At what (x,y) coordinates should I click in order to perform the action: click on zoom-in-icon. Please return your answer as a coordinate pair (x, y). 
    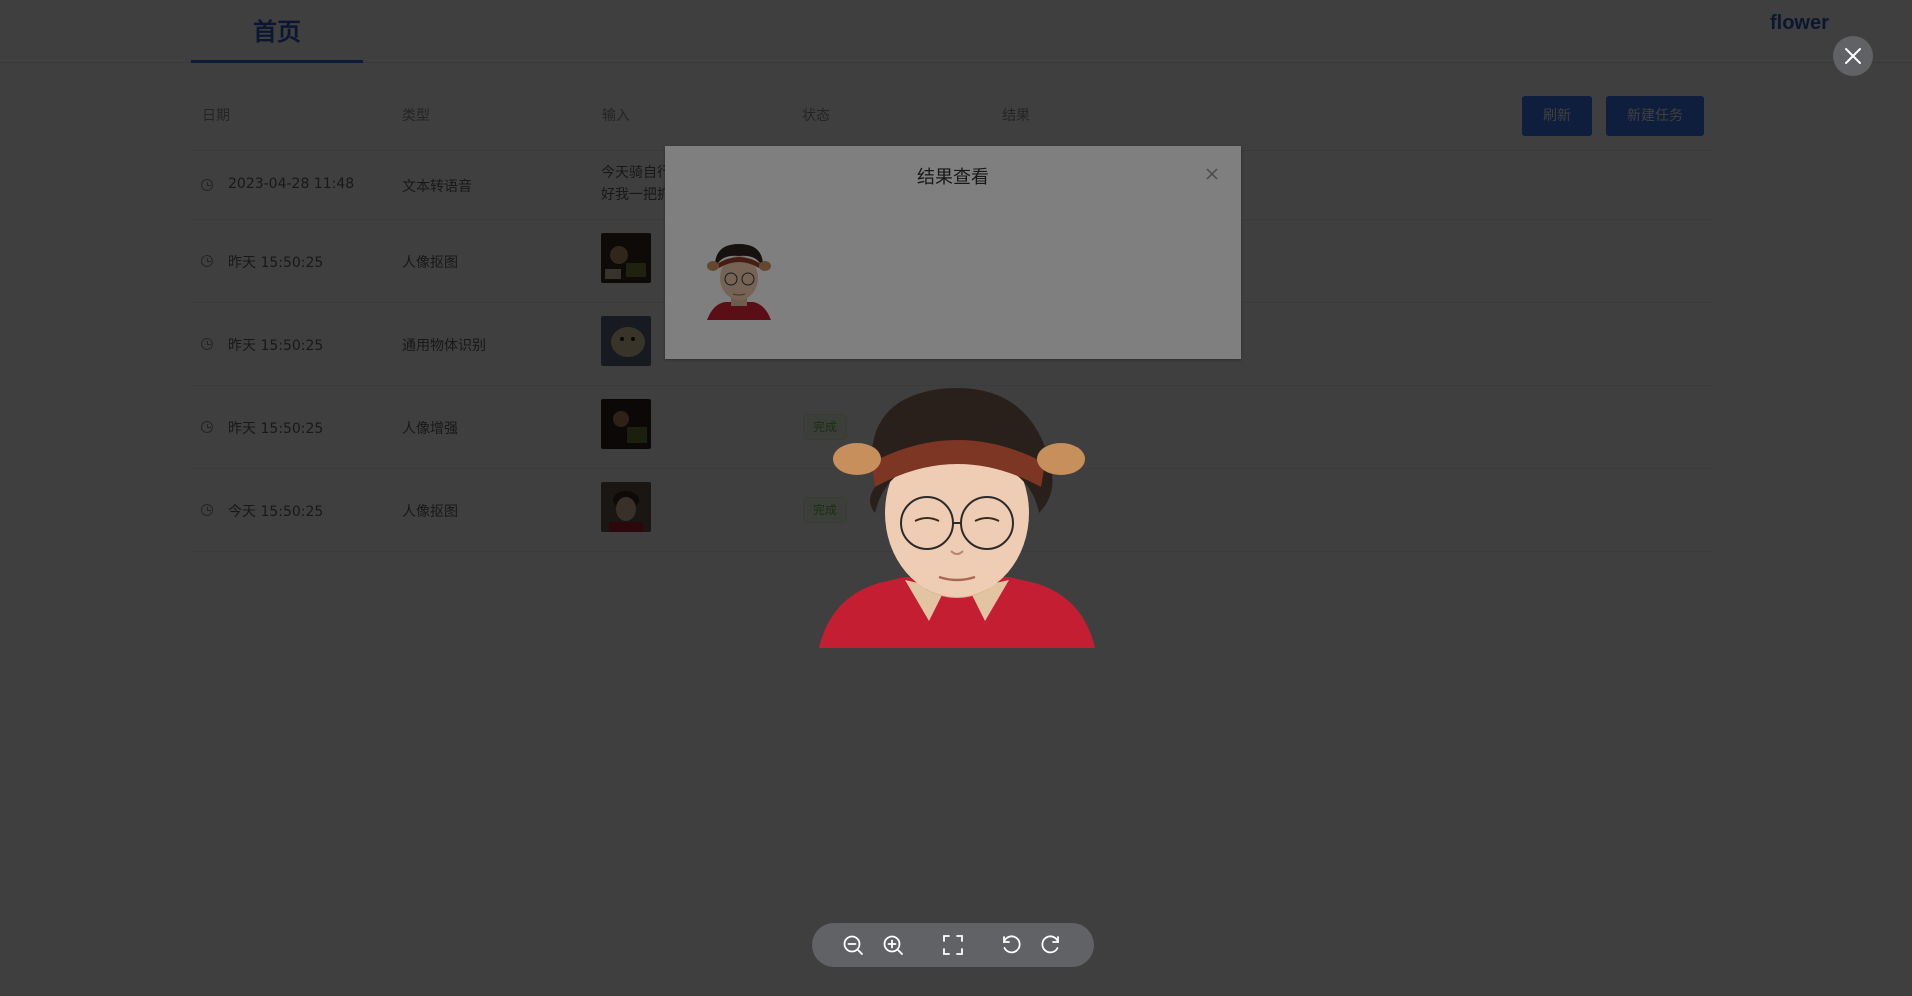
    Looking at the image, I should click on (893, 945).